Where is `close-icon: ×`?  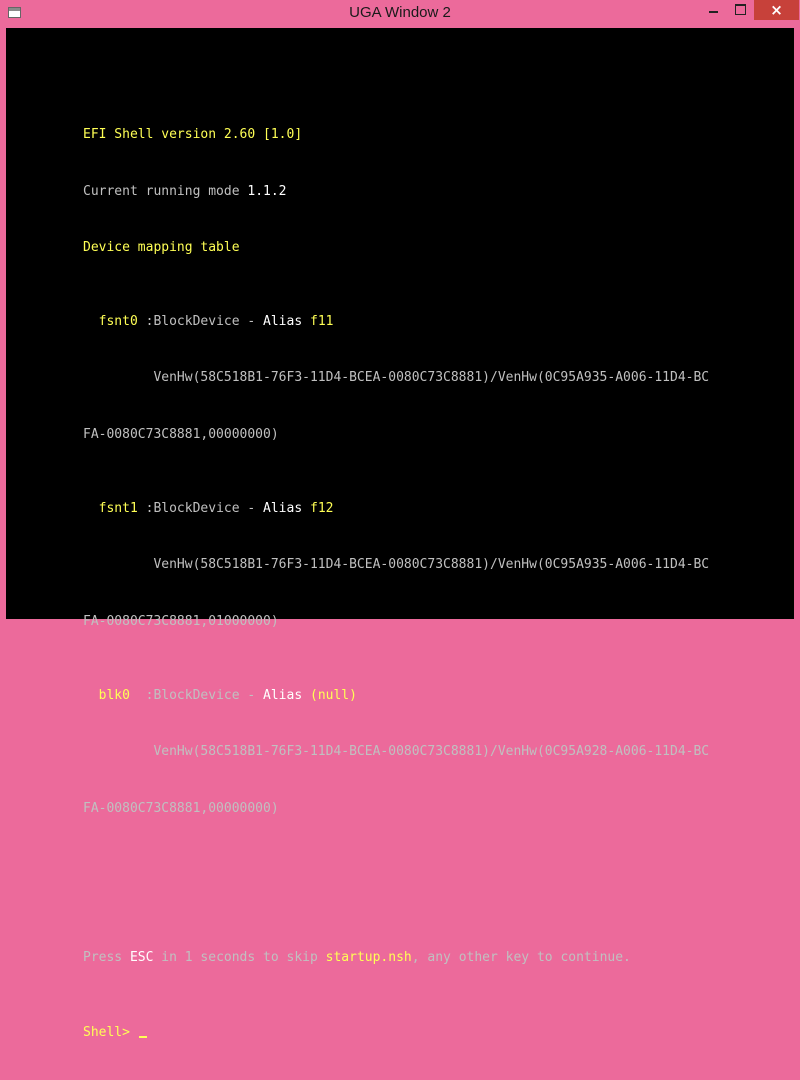
close-icon: × is located at coordinates (776, 10).